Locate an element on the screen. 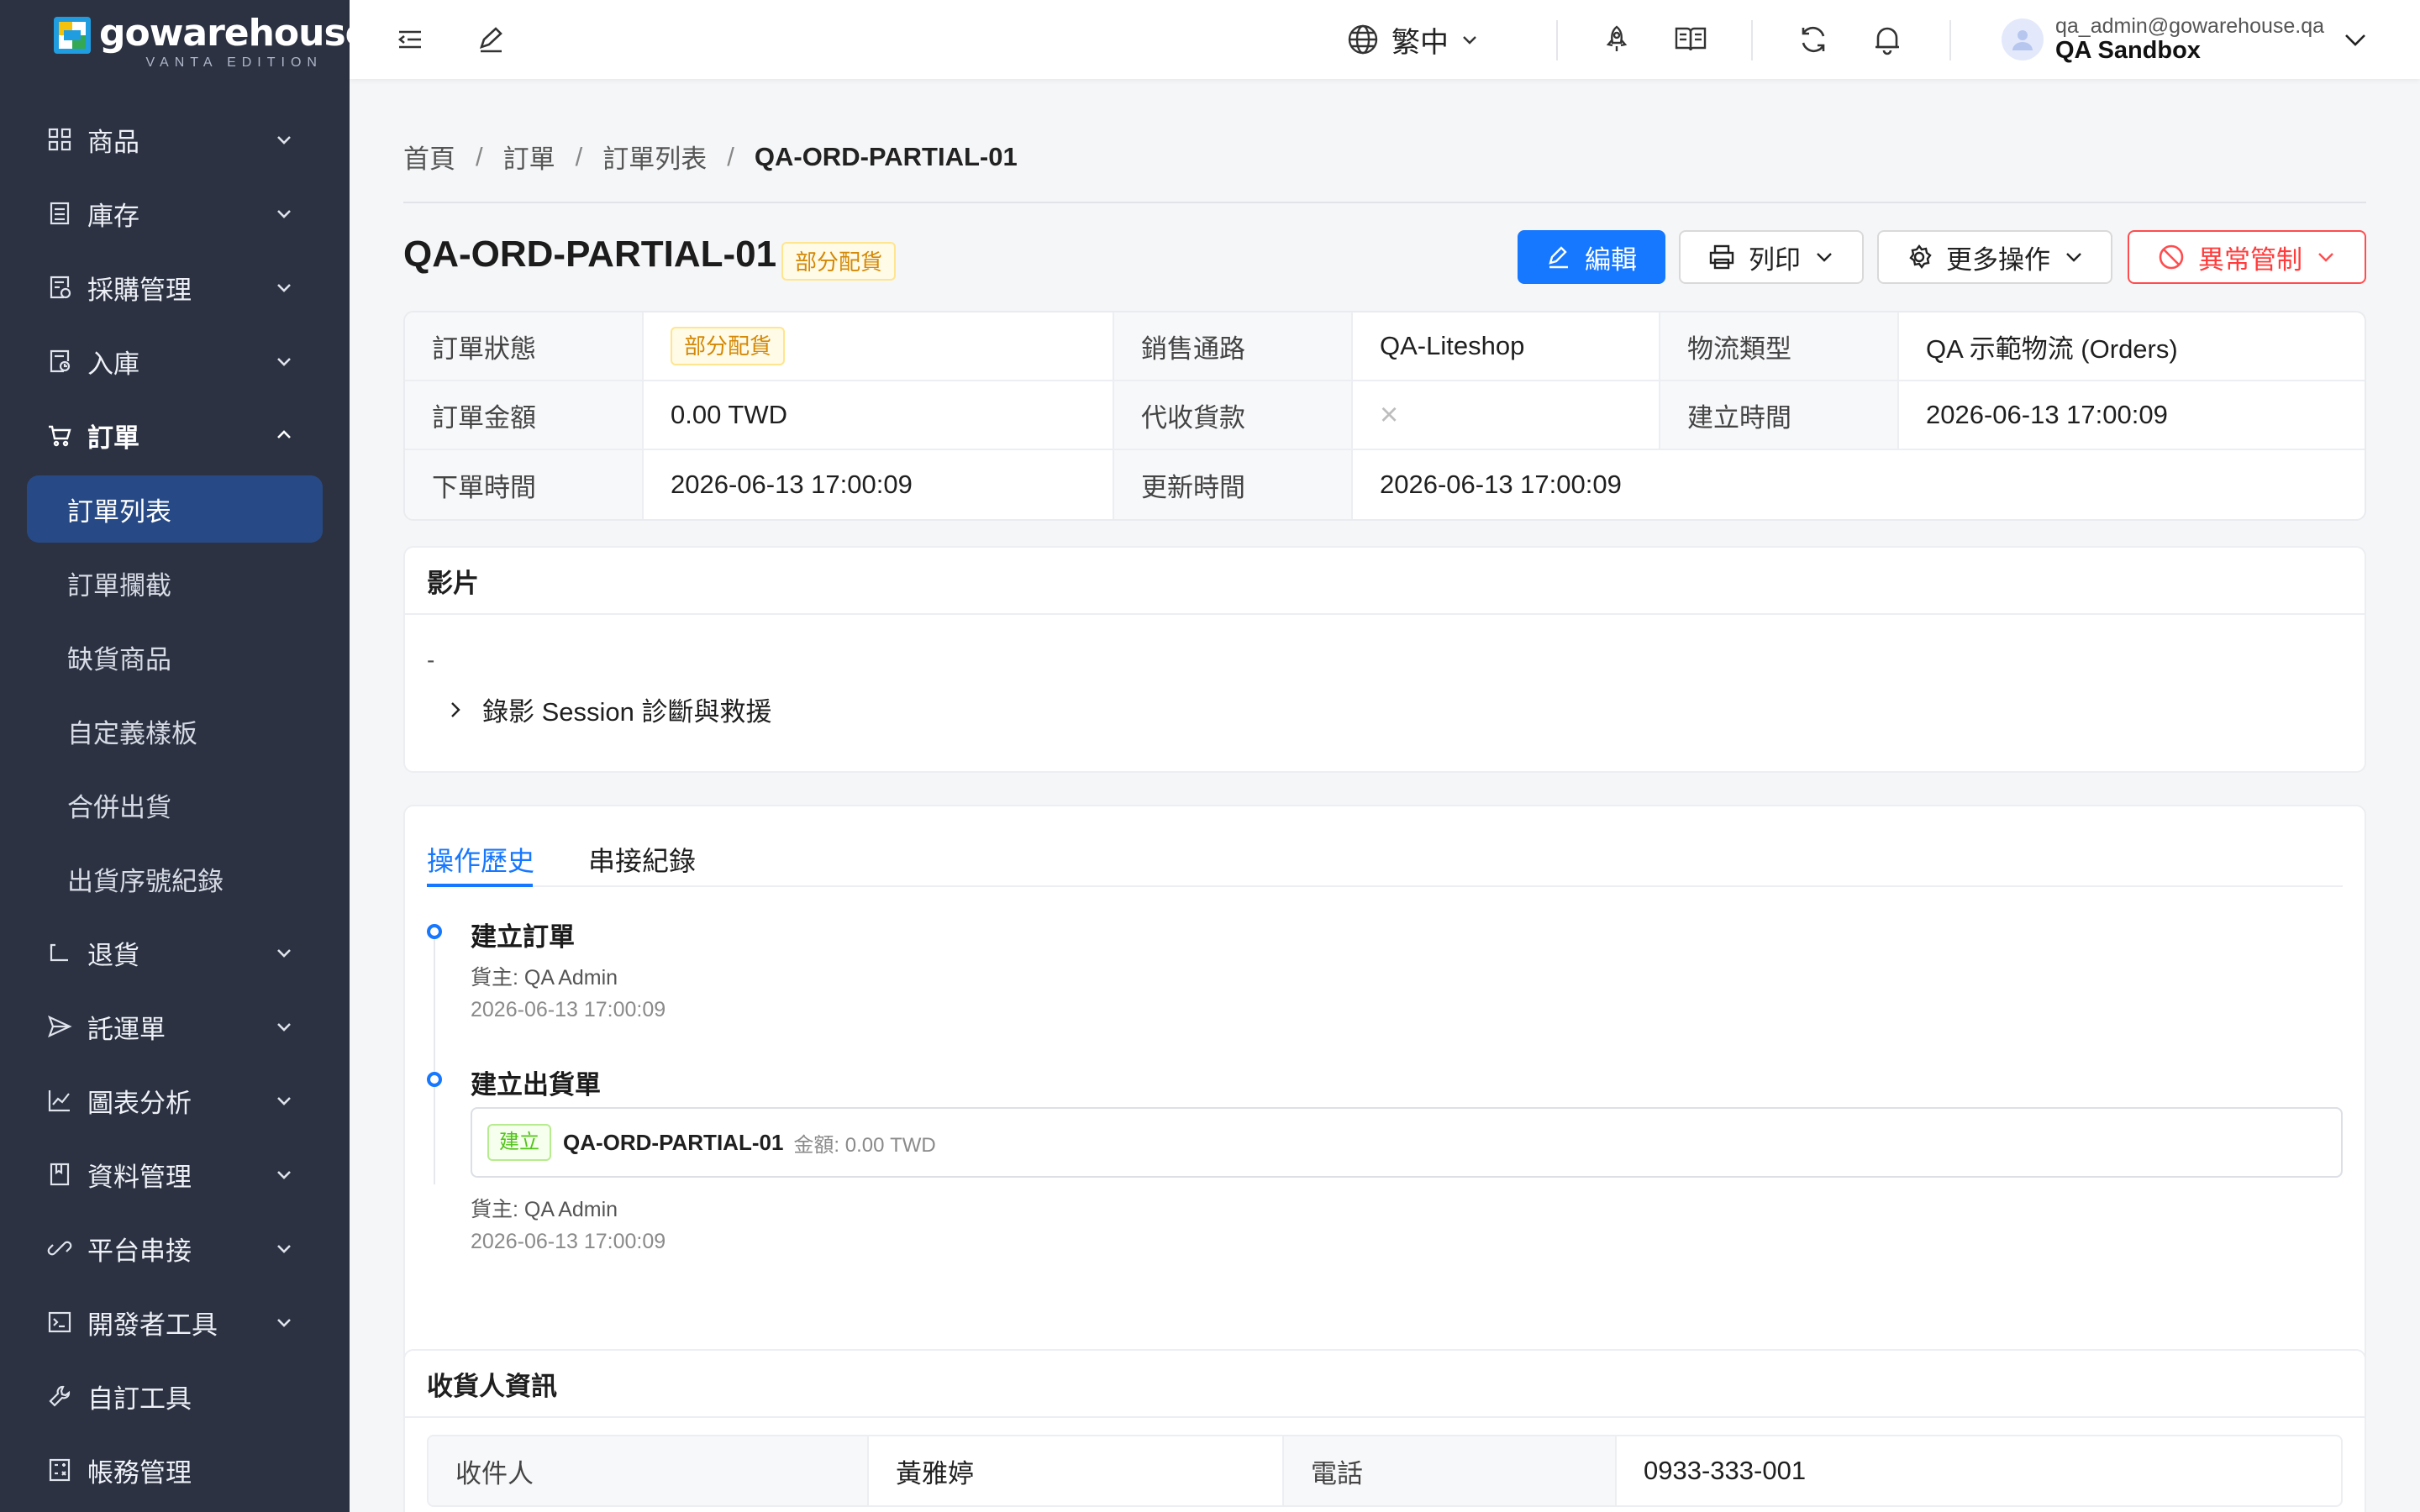 The height and width of the screenshot is (1512, 2420). sidebar-item-label: 平台串接 is located at coordinates (139, 1251).